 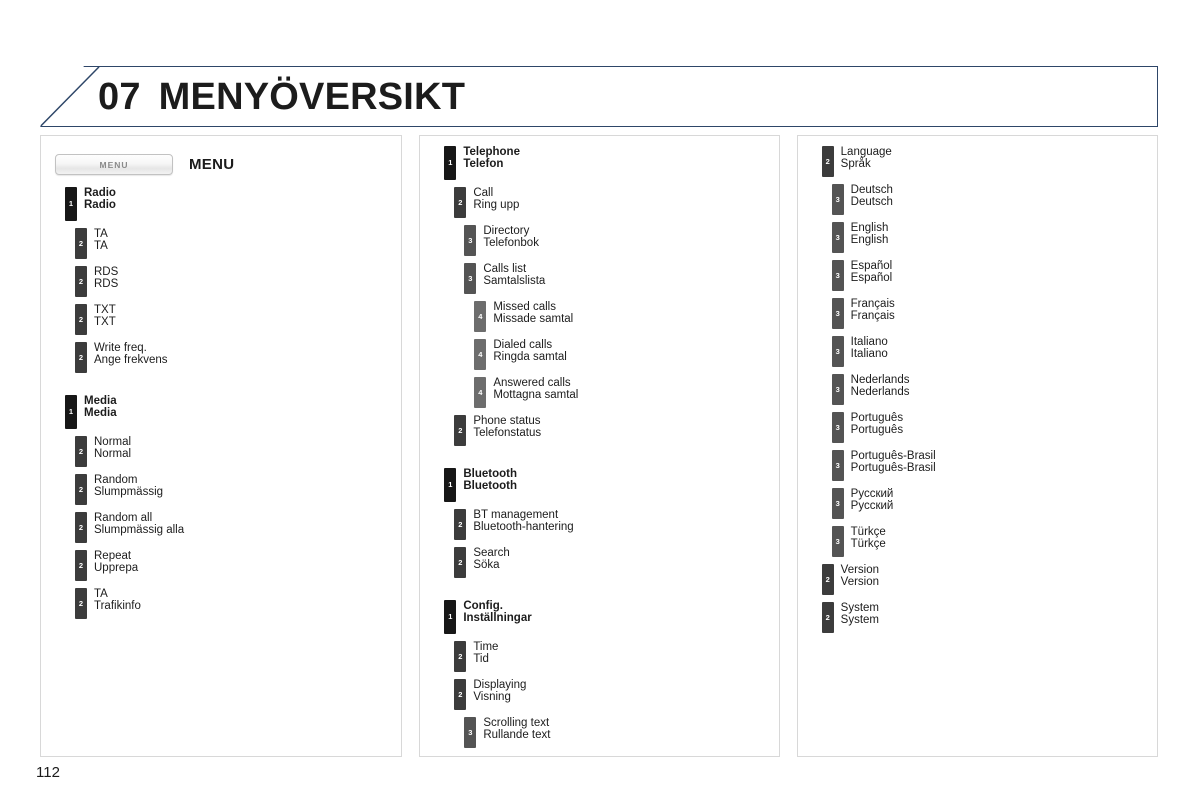 I want to click on menu-item-label-en: RDS, so click(x=106, y=272).